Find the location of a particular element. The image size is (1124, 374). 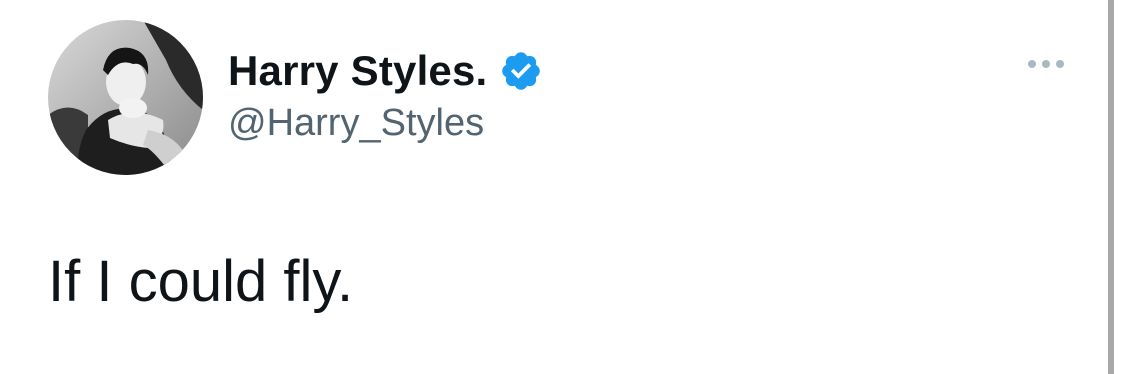

avatar-photo is located at coordinates (125, 97).